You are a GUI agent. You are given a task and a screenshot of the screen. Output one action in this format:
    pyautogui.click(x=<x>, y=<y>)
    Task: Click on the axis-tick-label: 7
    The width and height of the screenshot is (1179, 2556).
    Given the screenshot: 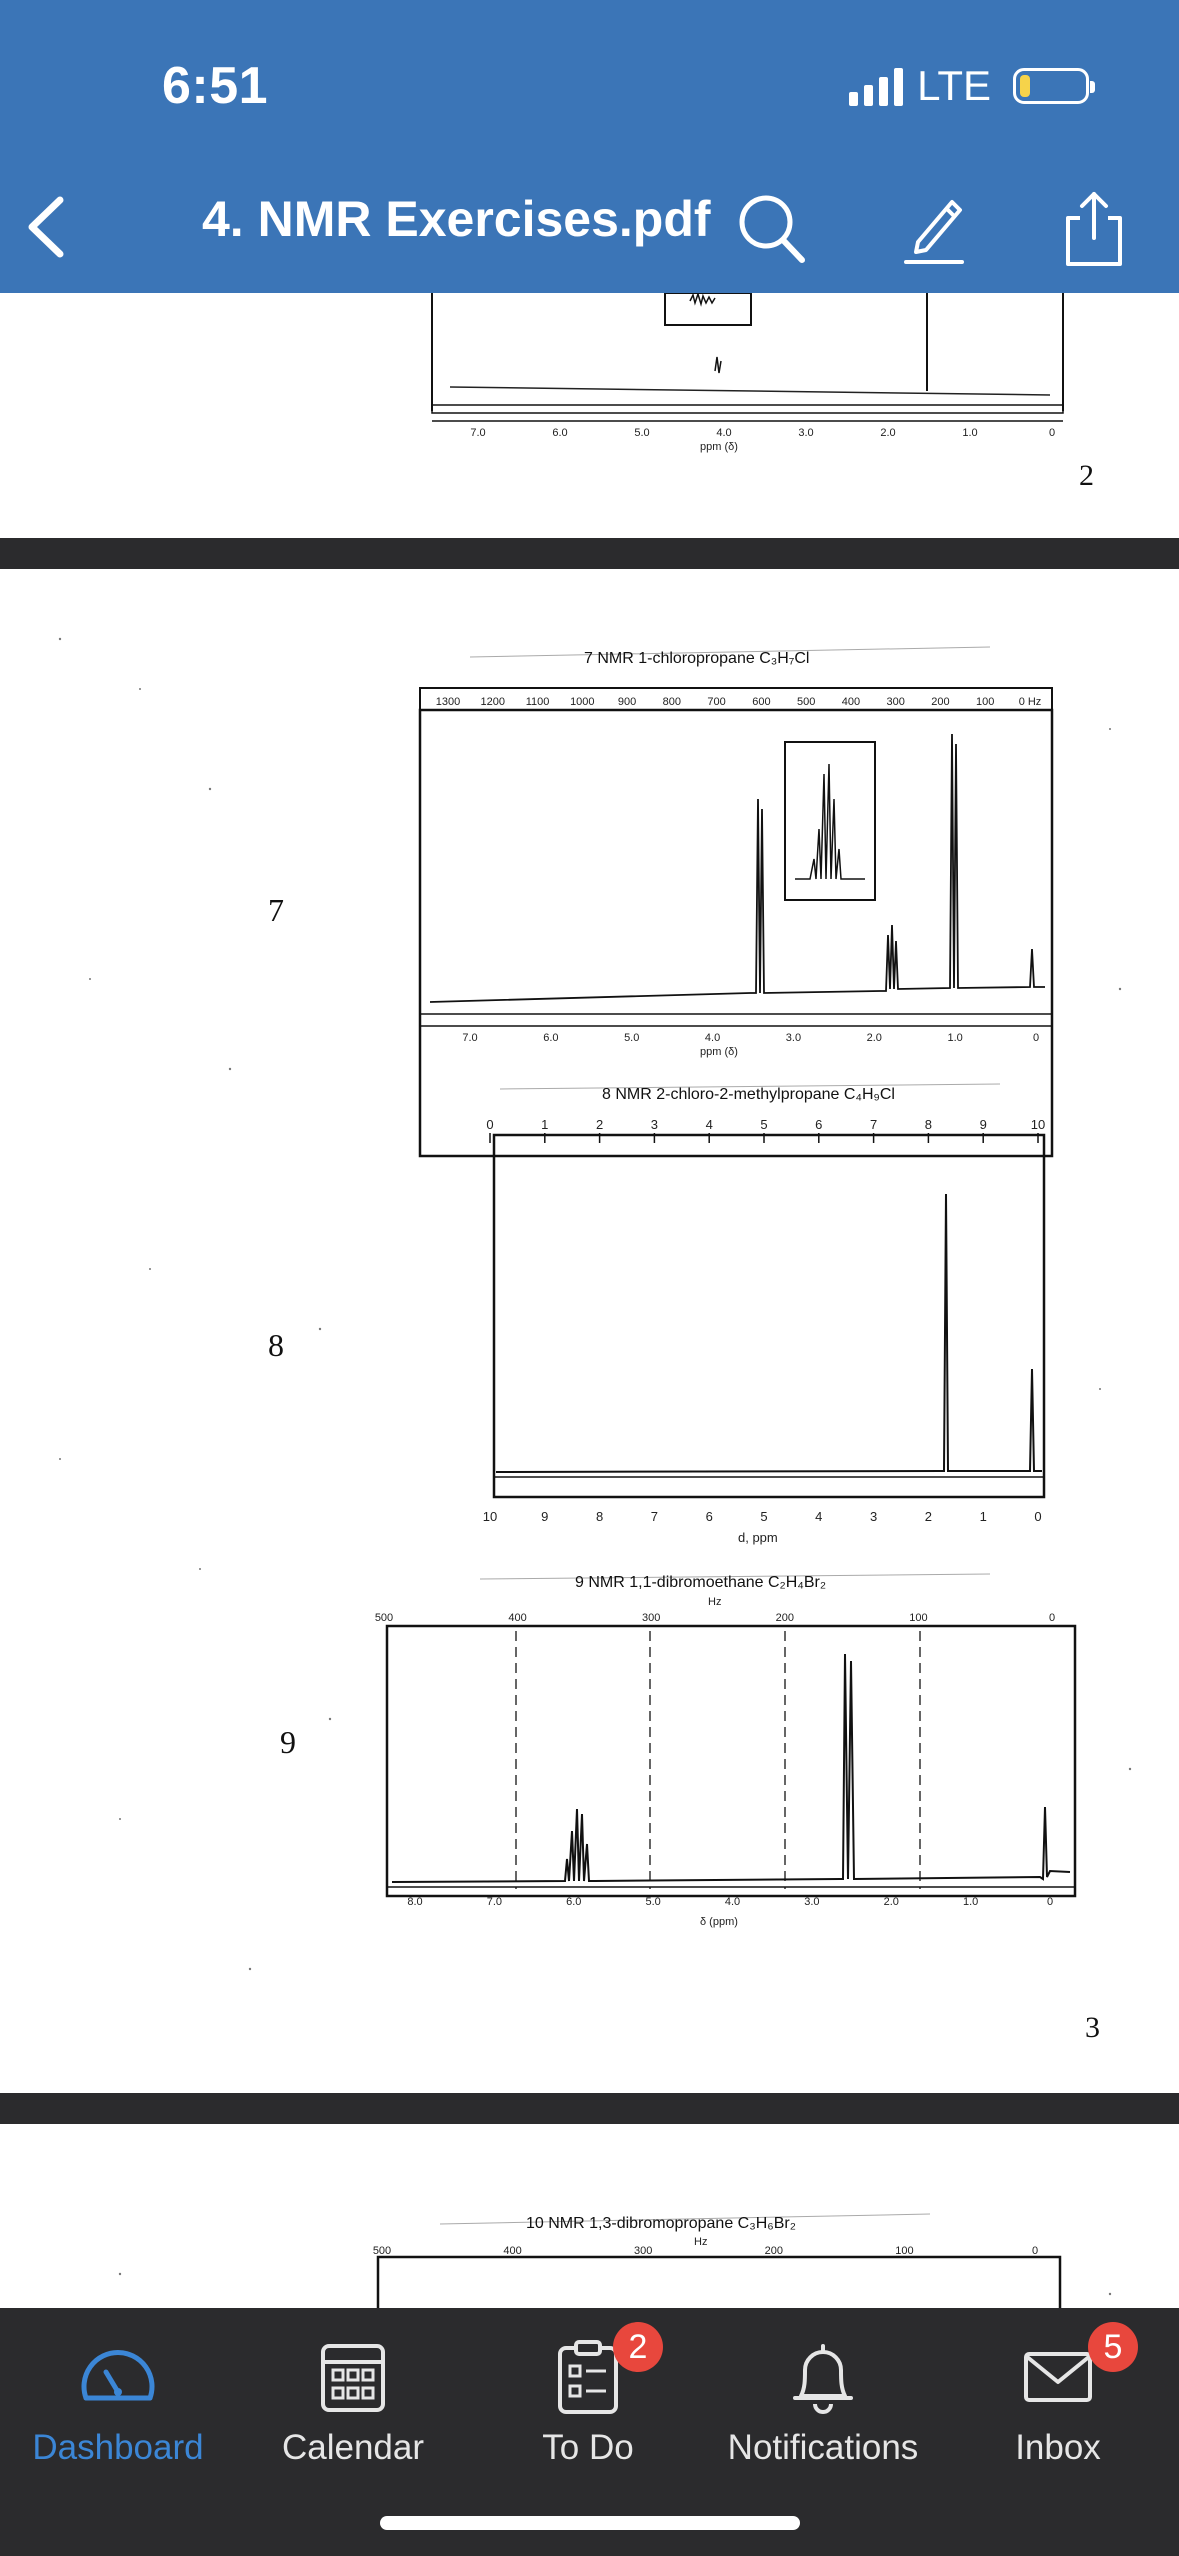 What is the action you would take?
    pyautogui.click(x=654, y=1516)
    